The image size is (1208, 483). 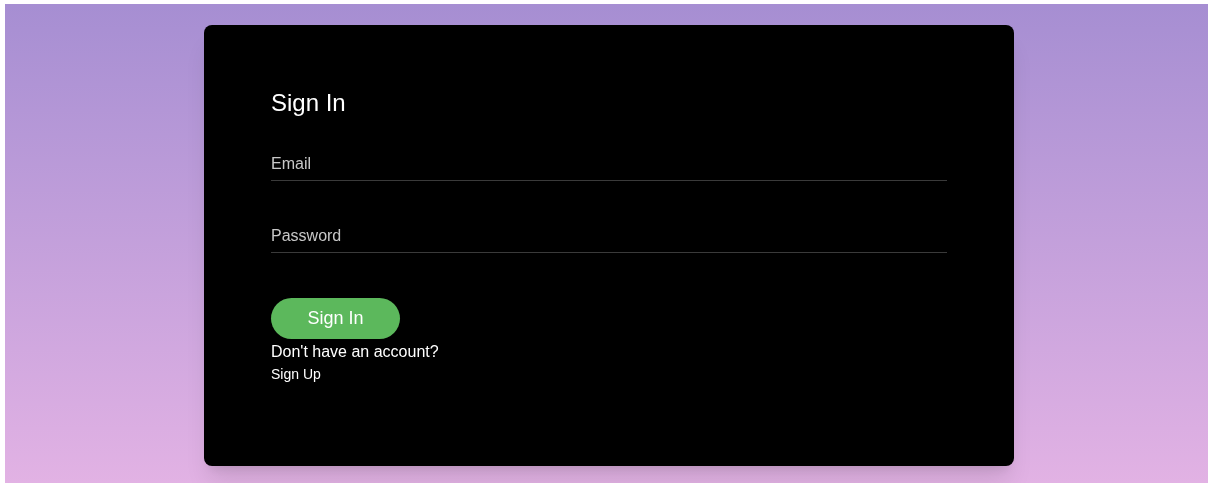 I want to click on sign-up-link: Sign Up, so click(x=296, y=374).